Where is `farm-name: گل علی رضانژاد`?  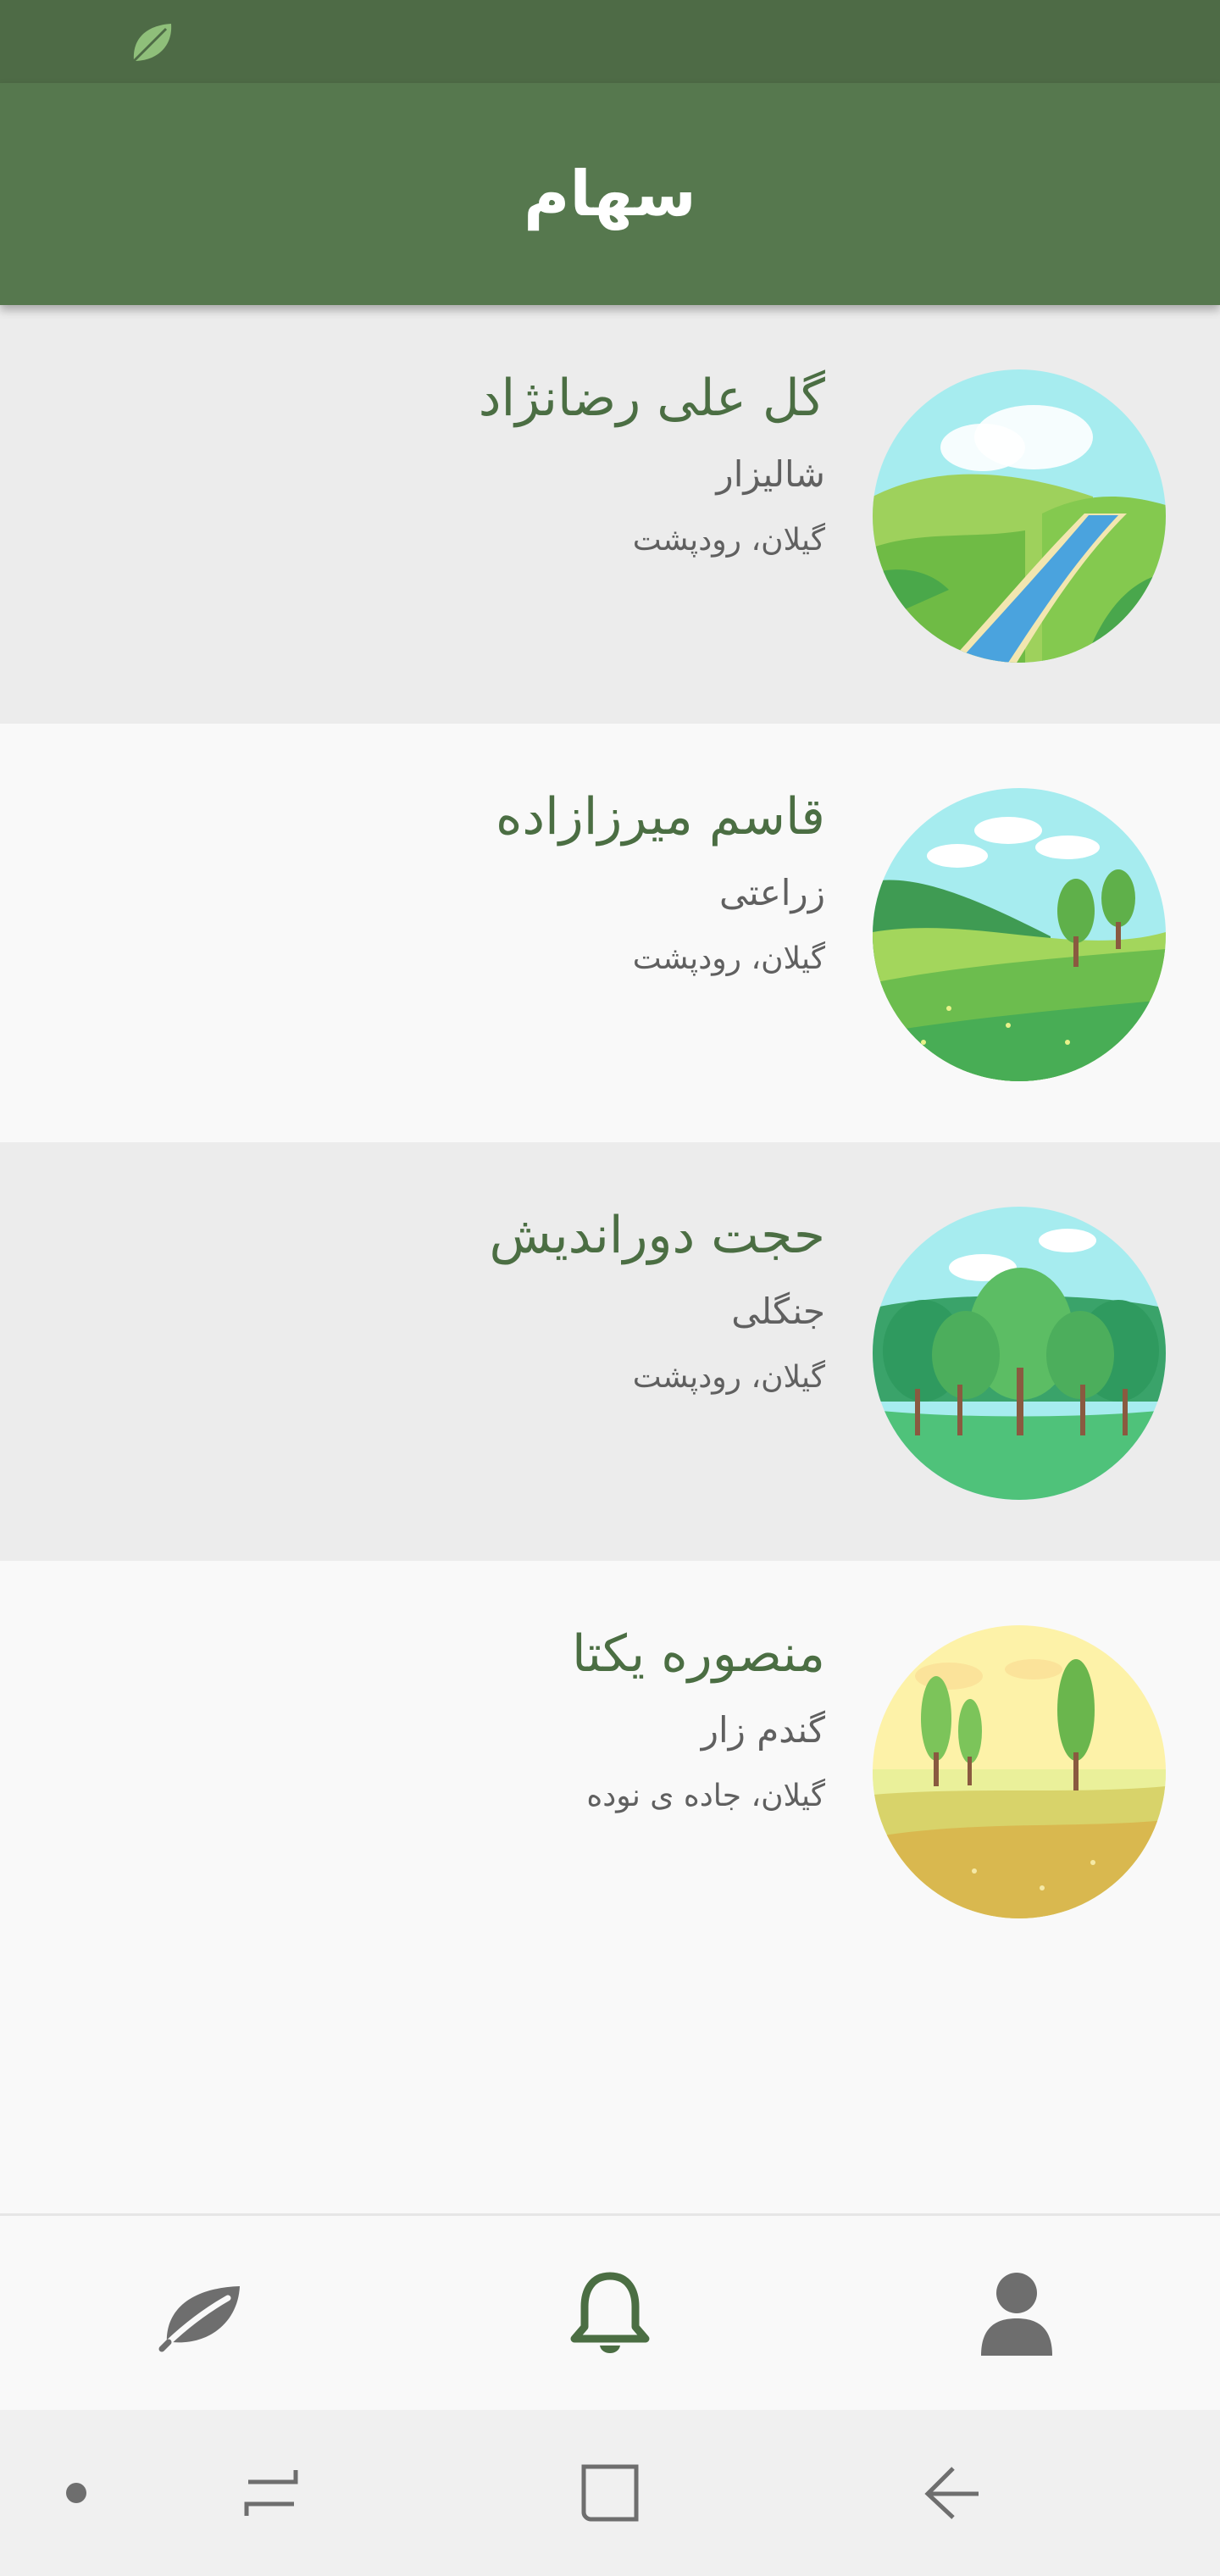
farm-name: گل علی رضانژاد is located at coordinates (651, 398).